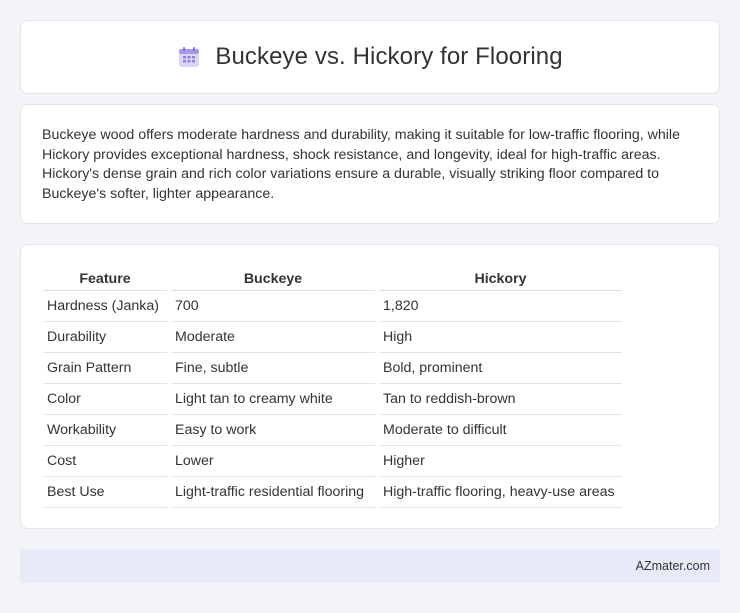  I want to click on footer-bar: AZmater.com, so click(370, 566).